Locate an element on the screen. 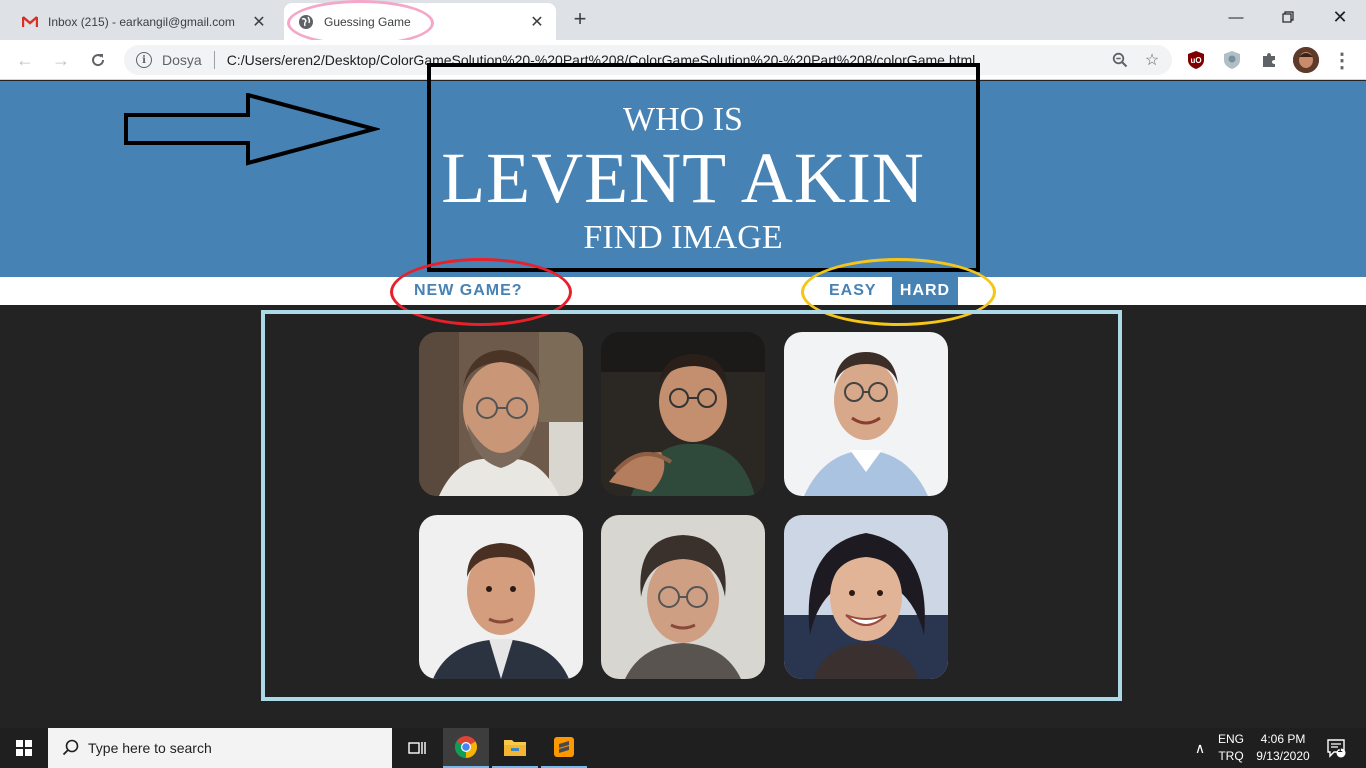 The image size is (1366, 768). search-placeholder: Type here to search is located at coordinates (150, 748).